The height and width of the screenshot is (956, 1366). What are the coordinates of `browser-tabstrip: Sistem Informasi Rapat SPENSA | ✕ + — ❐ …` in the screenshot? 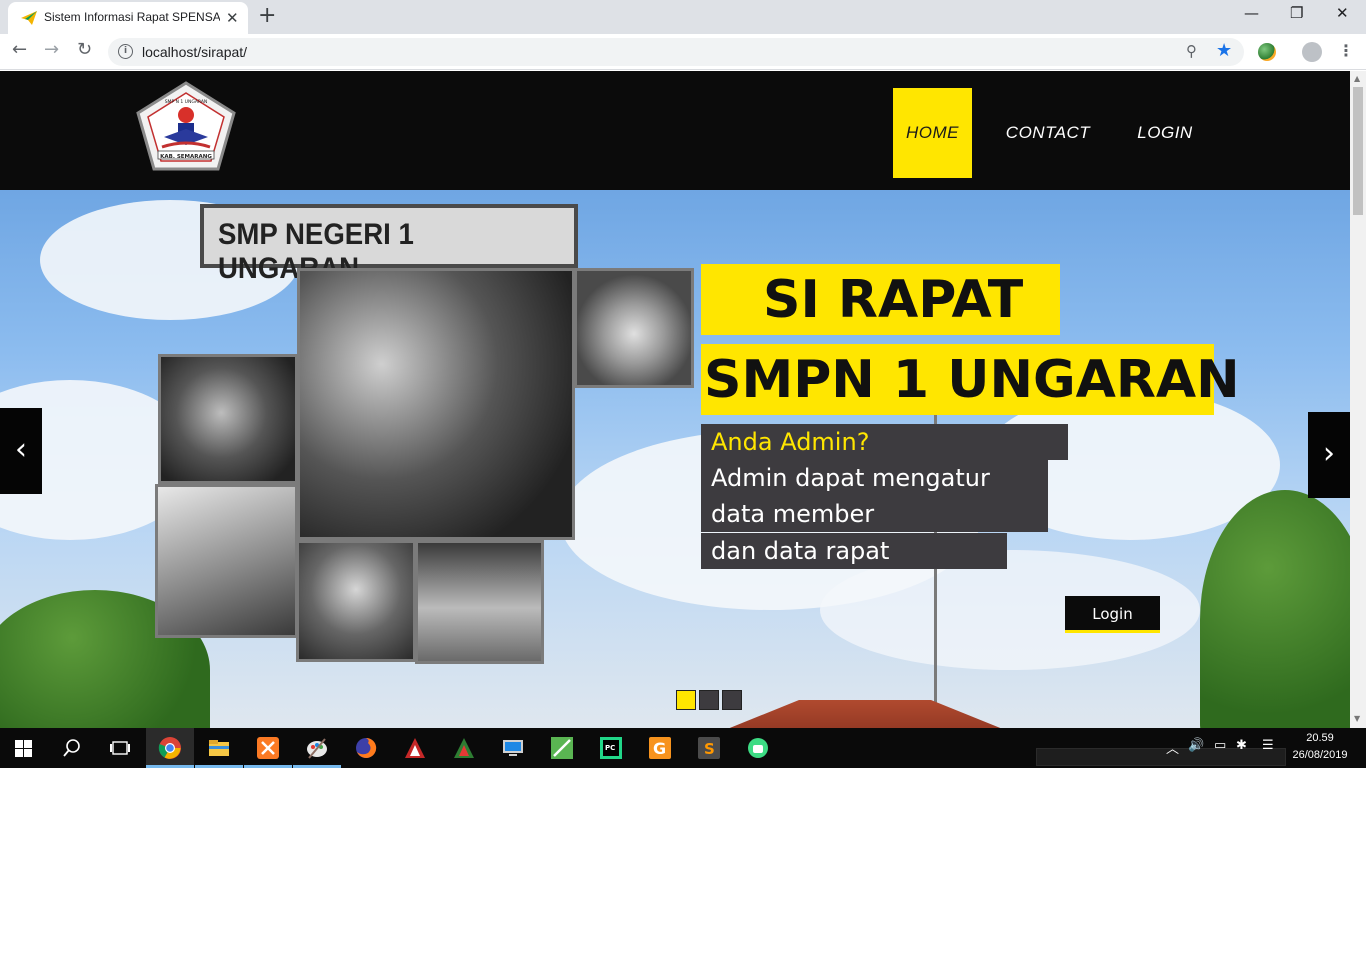 It's located at (683, 17).